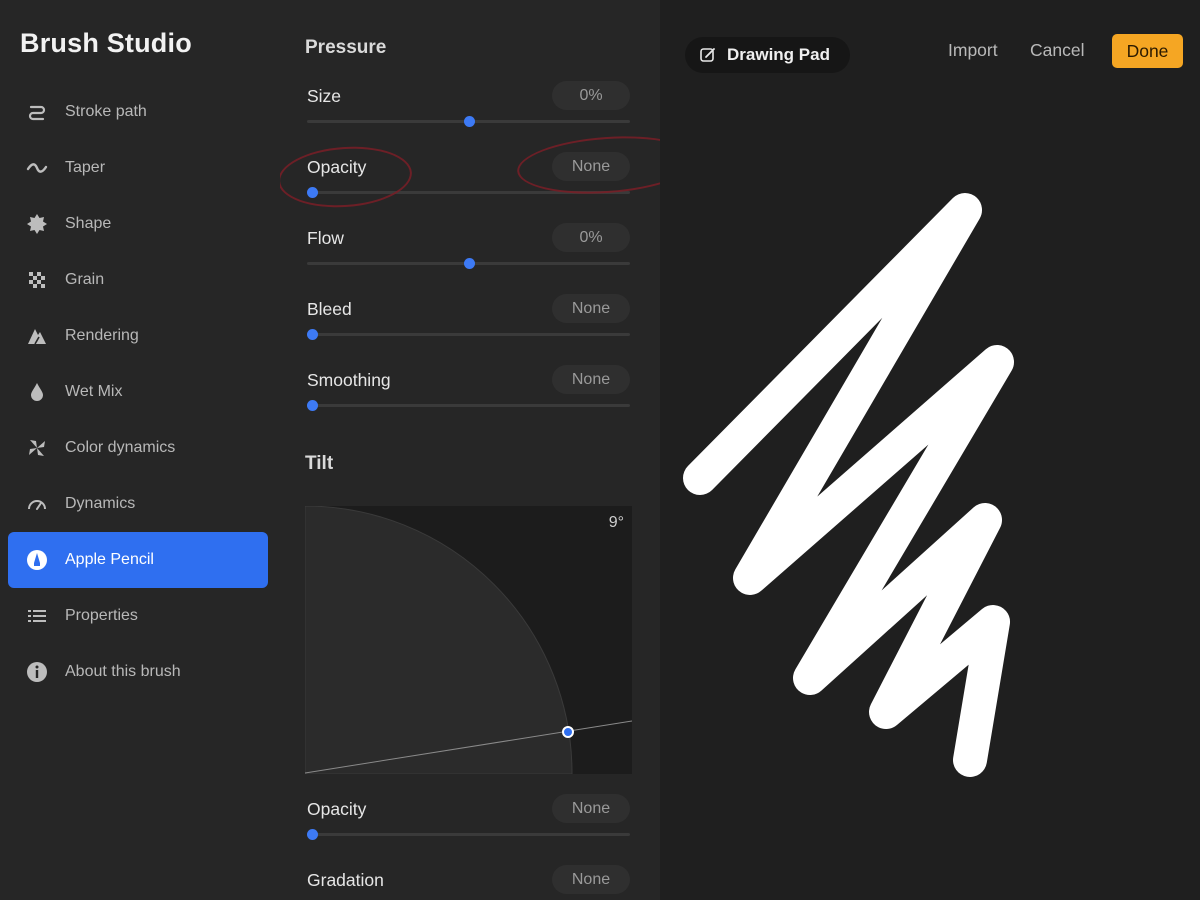  Describe the element at coordinates (324, 96) in the screenshot. I see `row-label: Size` at that location.